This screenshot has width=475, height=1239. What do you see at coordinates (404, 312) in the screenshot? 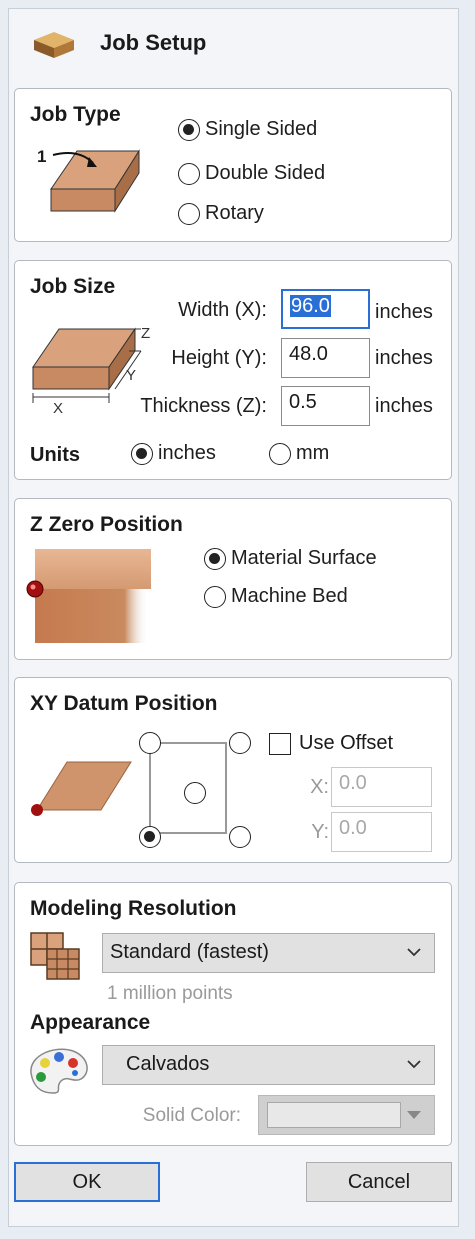
I see `width-unit: inches` at bounding box center [404, 312].